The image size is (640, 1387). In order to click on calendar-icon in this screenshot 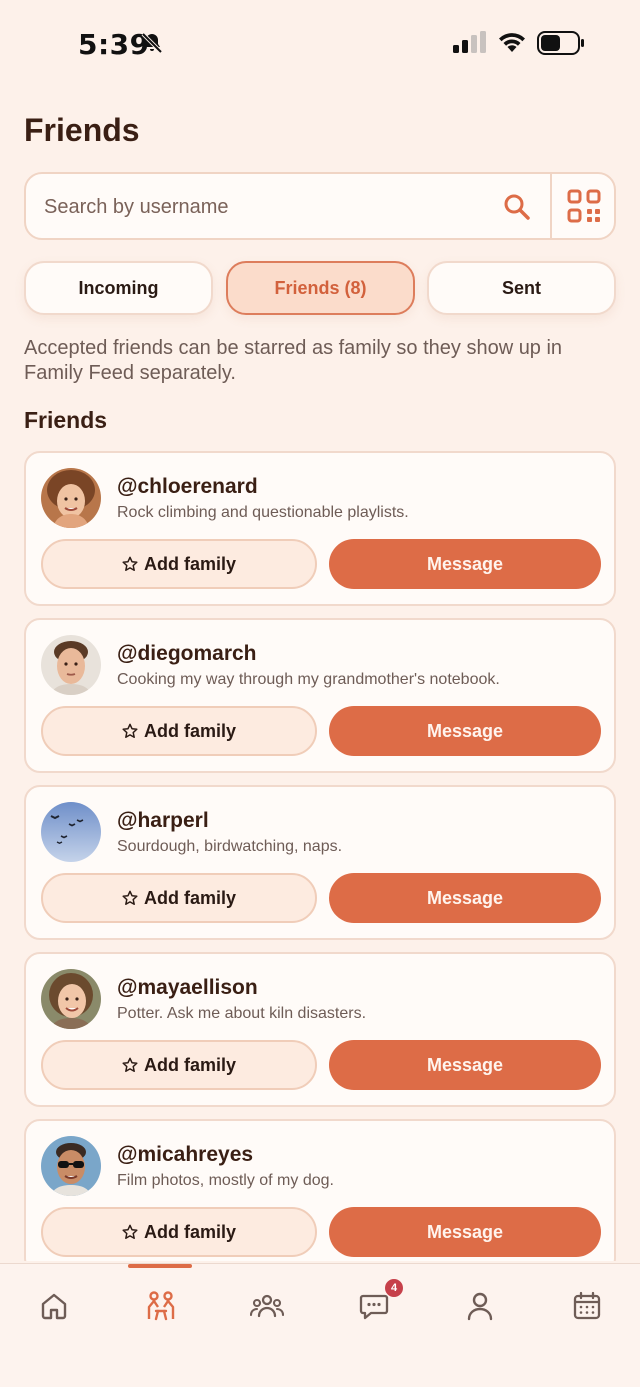, I will do `click(587, 1305)`.